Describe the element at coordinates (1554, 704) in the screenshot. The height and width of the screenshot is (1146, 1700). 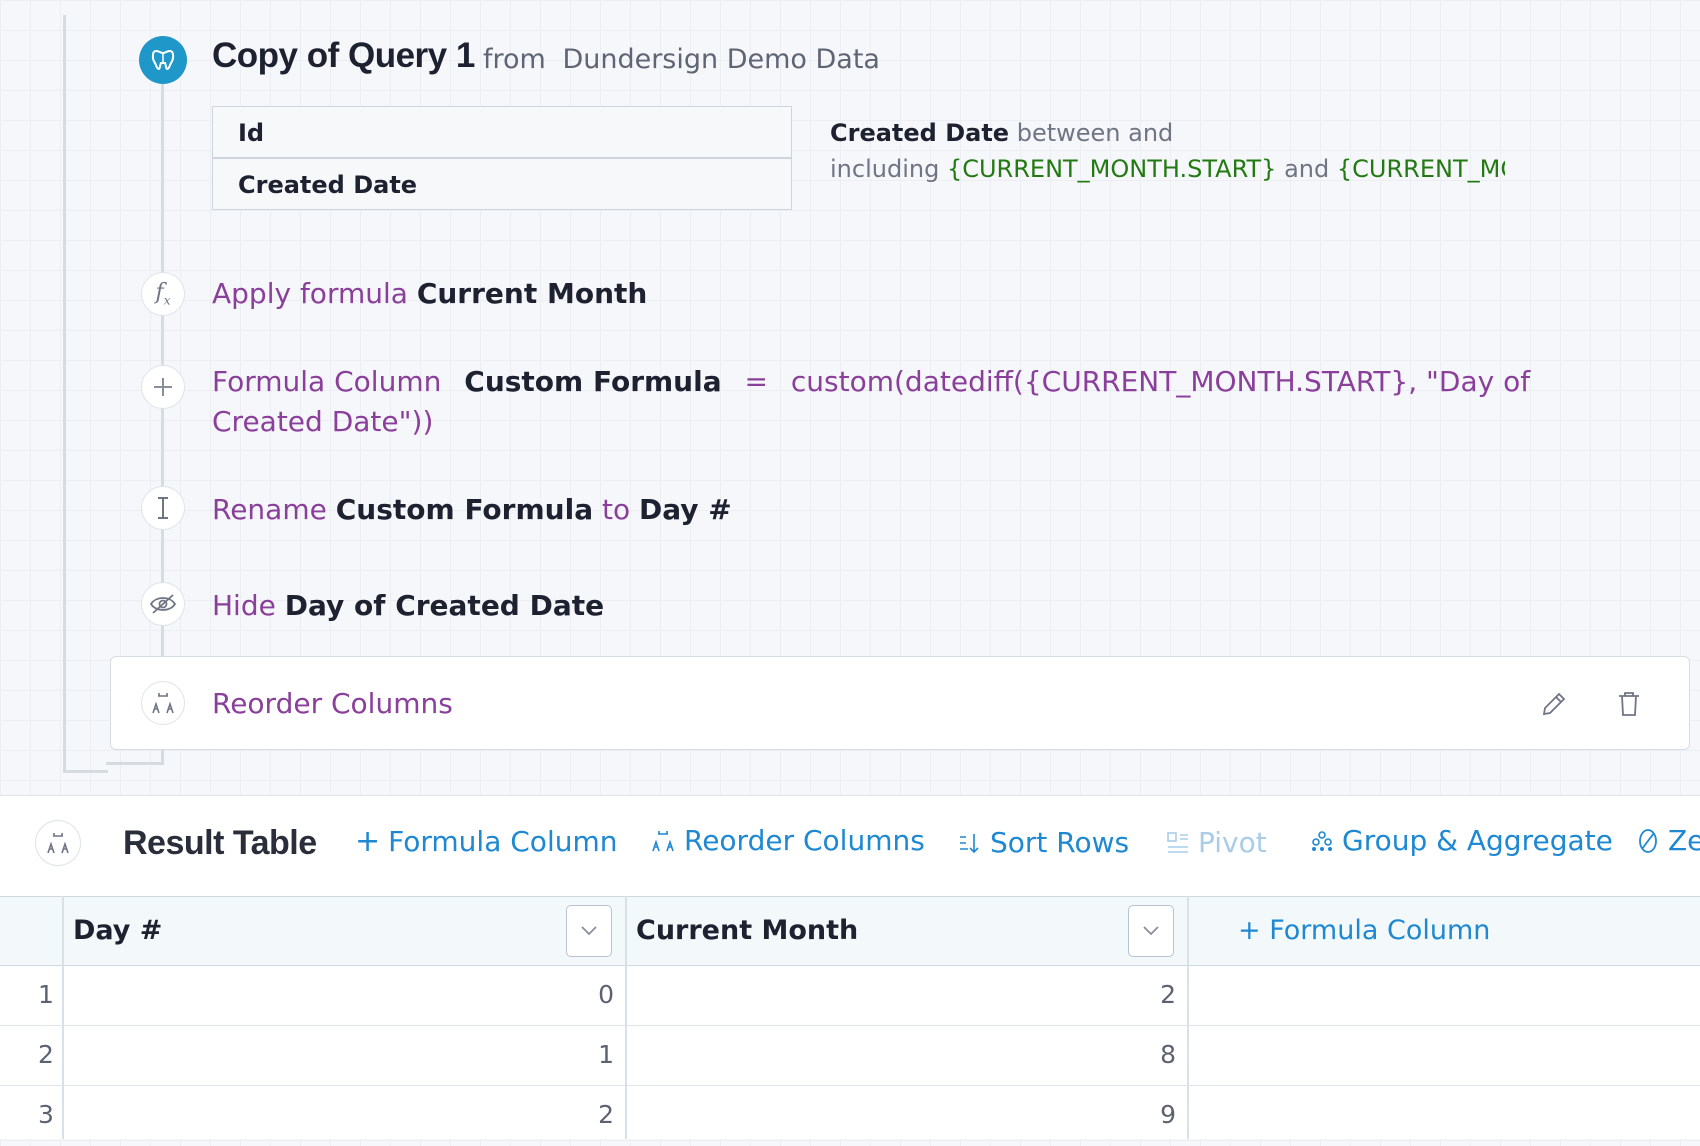
I see `pencil-icon` at that location.